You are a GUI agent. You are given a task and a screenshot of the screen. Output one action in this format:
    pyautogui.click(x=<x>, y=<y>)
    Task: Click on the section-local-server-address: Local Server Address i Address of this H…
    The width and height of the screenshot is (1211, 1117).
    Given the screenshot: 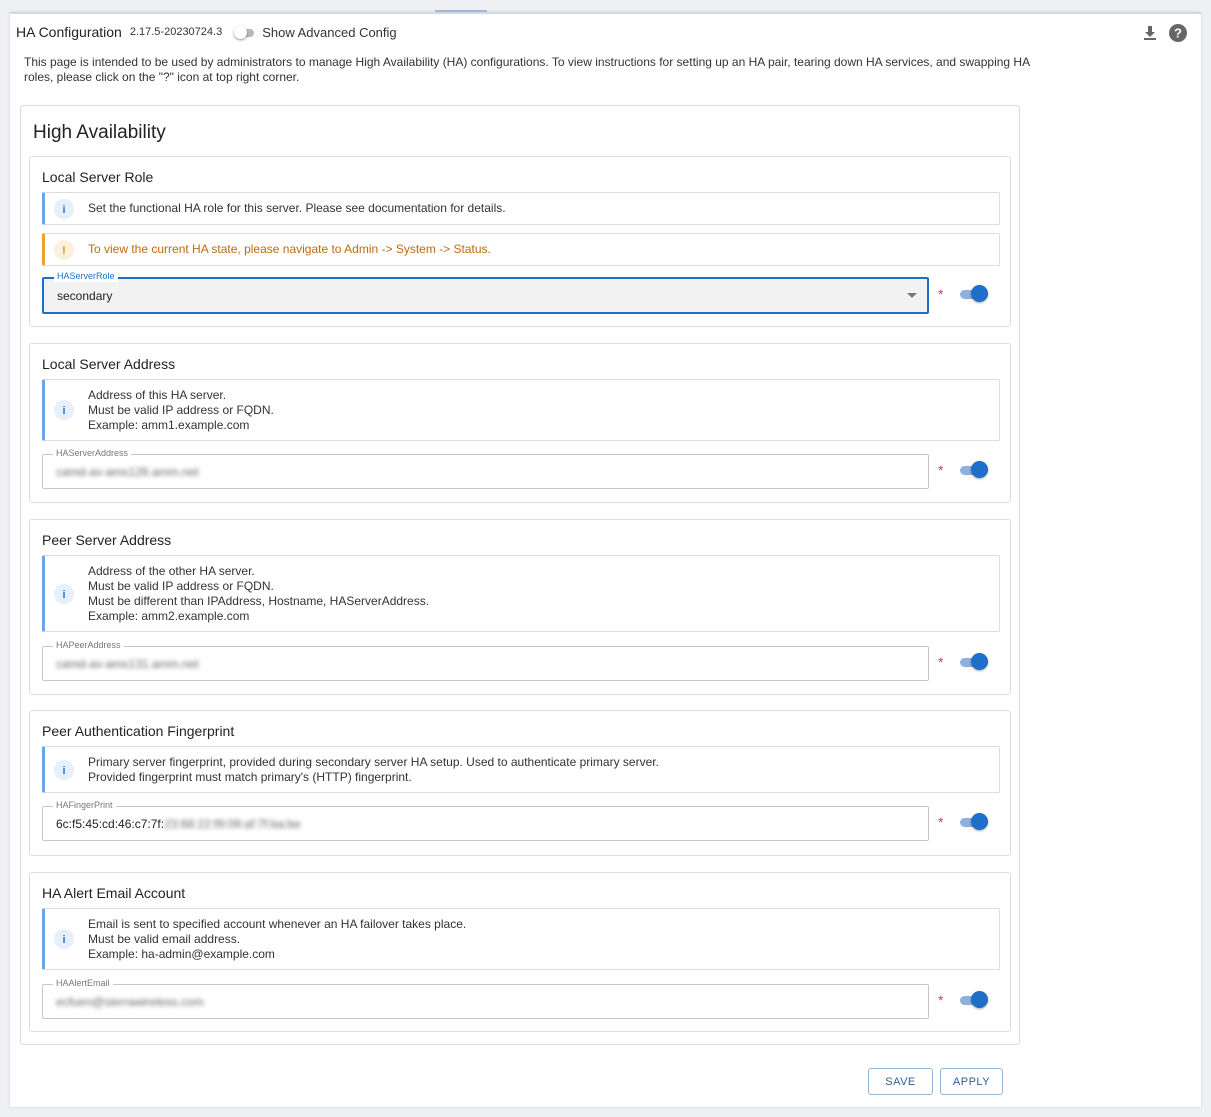 What is the action you would take?
    pyautogui.click(x=520, y=423)
    